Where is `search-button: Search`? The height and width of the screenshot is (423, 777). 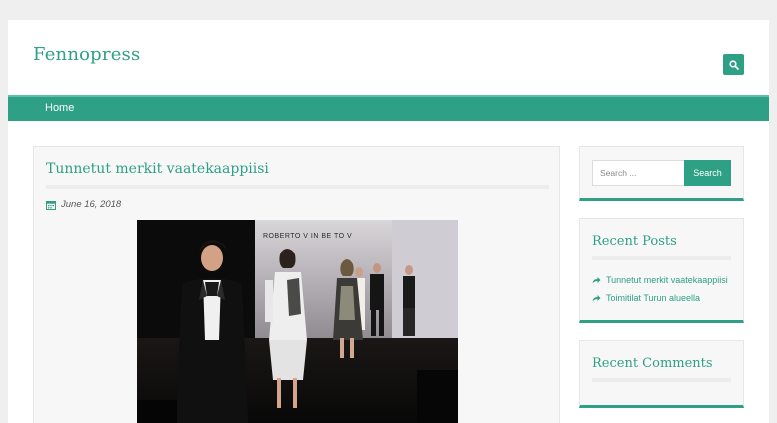
search-button: Search is located at coordinates (707, 173).